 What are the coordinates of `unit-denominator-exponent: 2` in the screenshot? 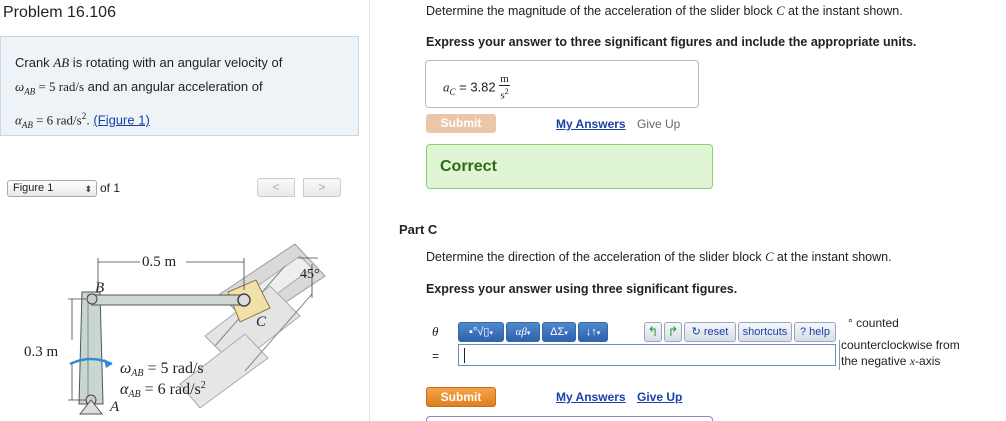 It's located at (506, 91).